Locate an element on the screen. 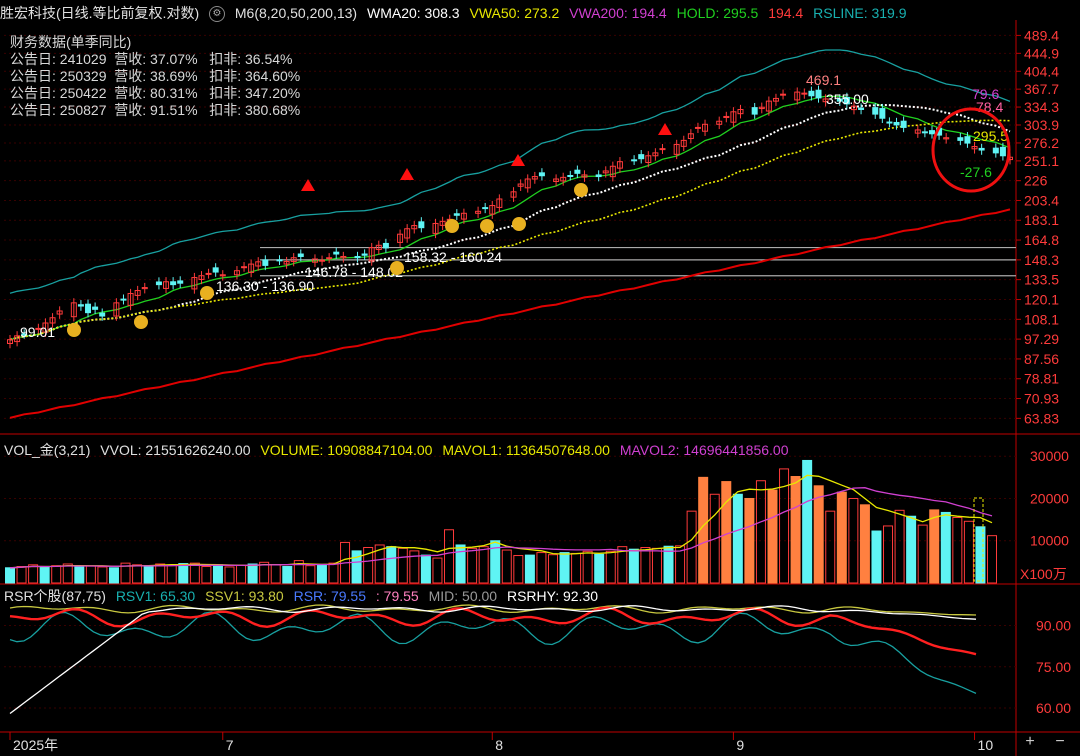 This screenshot has height=756, width=1080. rsr-tick-label: 60.00 is located at coordinates (1053, 708).